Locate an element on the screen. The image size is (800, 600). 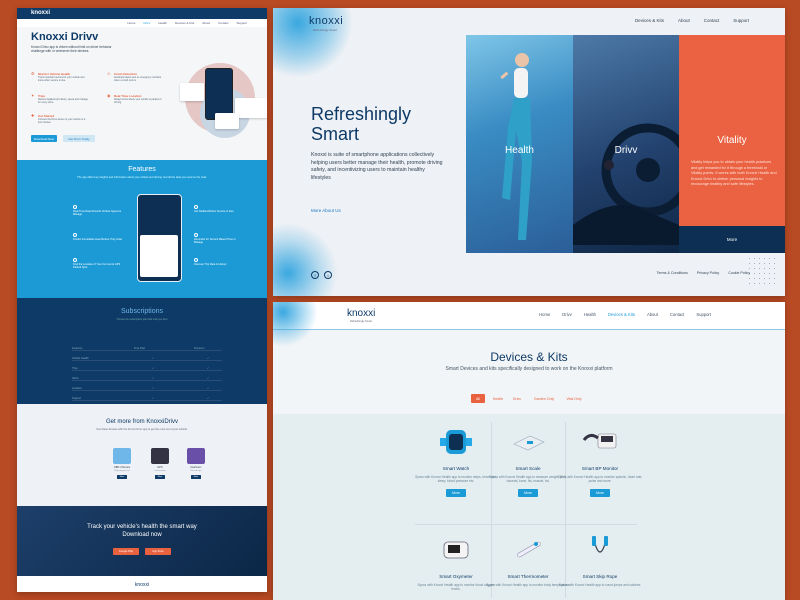
facebook-icon: f is located at coordinates (315, 275).